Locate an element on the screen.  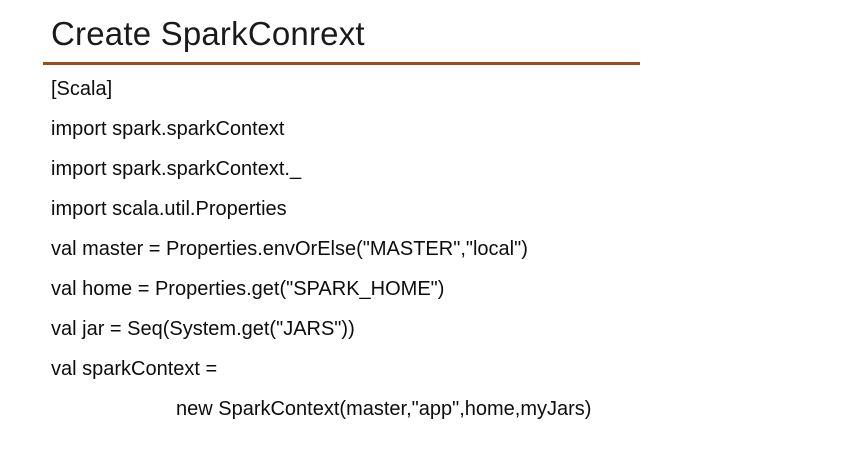
code-line-val-jar: val jar = Seq(System.get("JARS")) is located at coordinates (203, 329).